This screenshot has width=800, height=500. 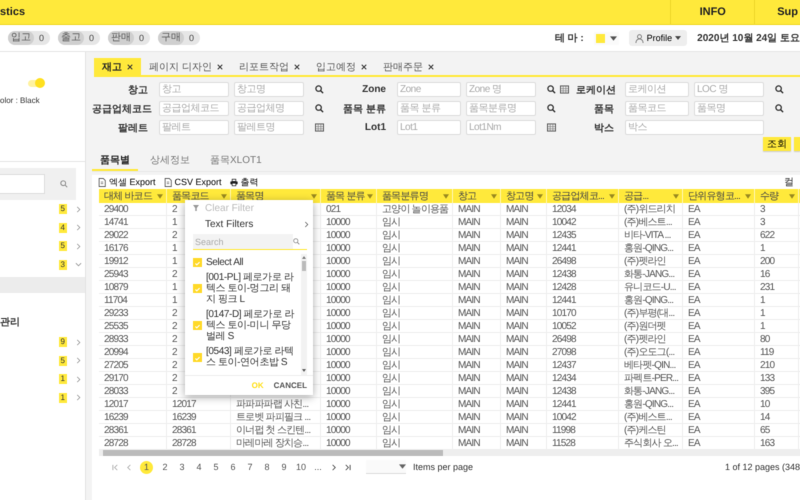 I want to click on tab: 상세정보, so click(x=170, y=161).